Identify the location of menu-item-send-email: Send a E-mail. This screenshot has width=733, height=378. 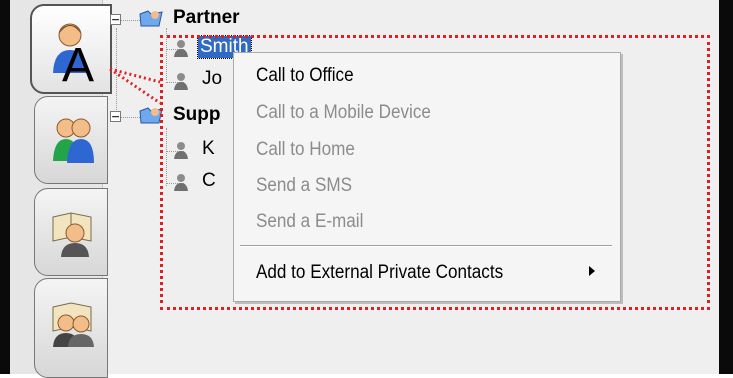
(309, 222).